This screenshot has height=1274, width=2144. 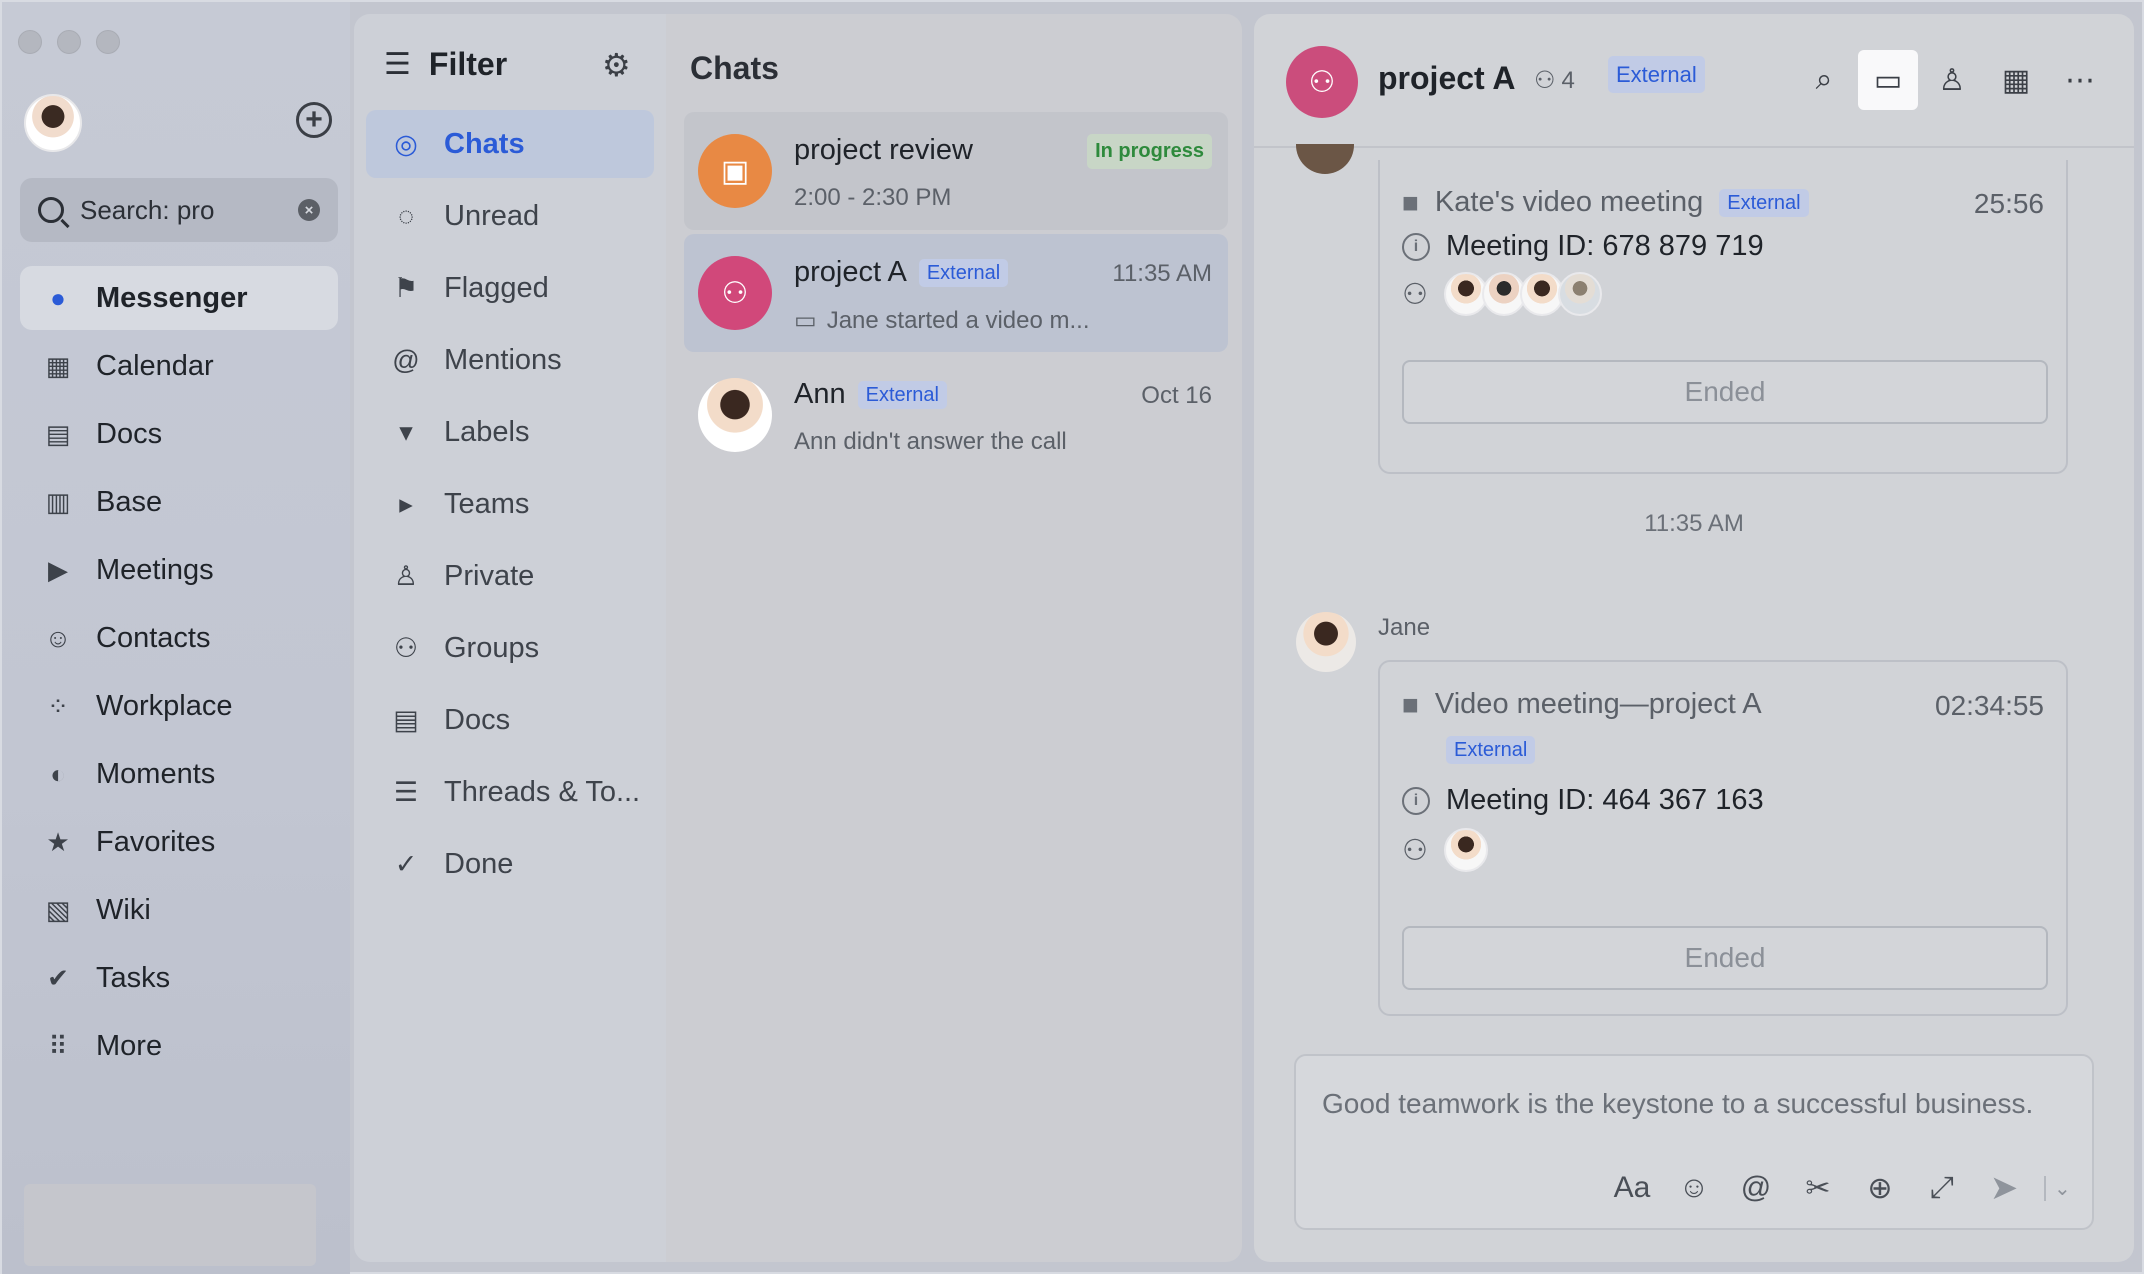 I want to click on my-avatar, so click(x=53, y=123).